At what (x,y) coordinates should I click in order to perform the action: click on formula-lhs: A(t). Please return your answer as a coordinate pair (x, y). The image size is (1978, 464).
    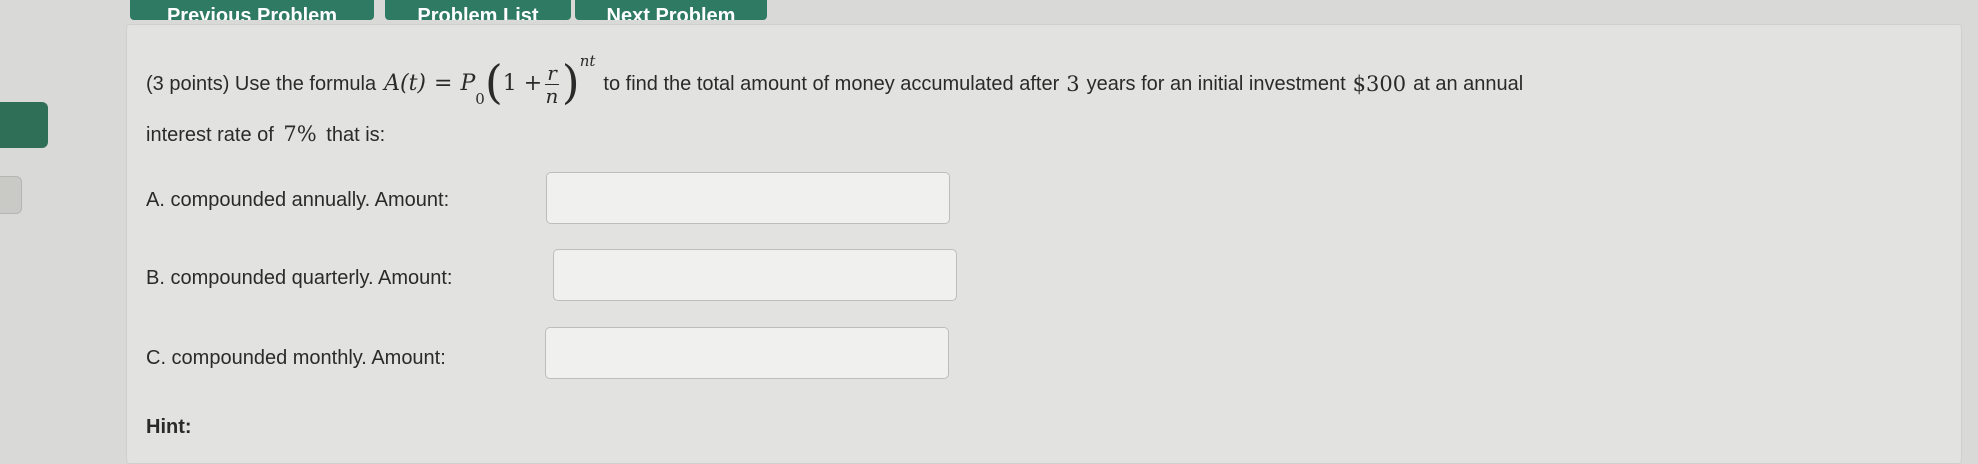
    Looking at the image, I should click on (405, 83).